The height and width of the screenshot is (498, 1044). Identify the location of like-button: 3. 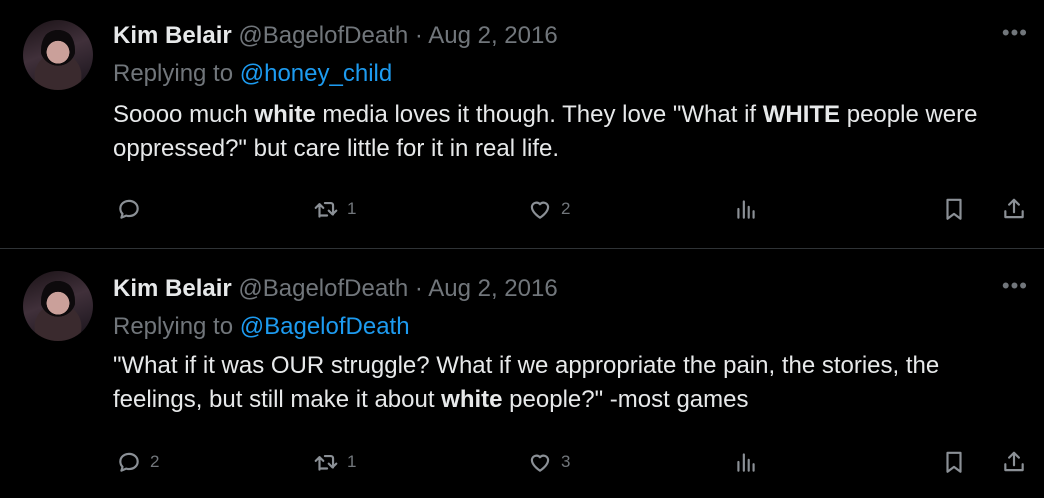
(548, 462).